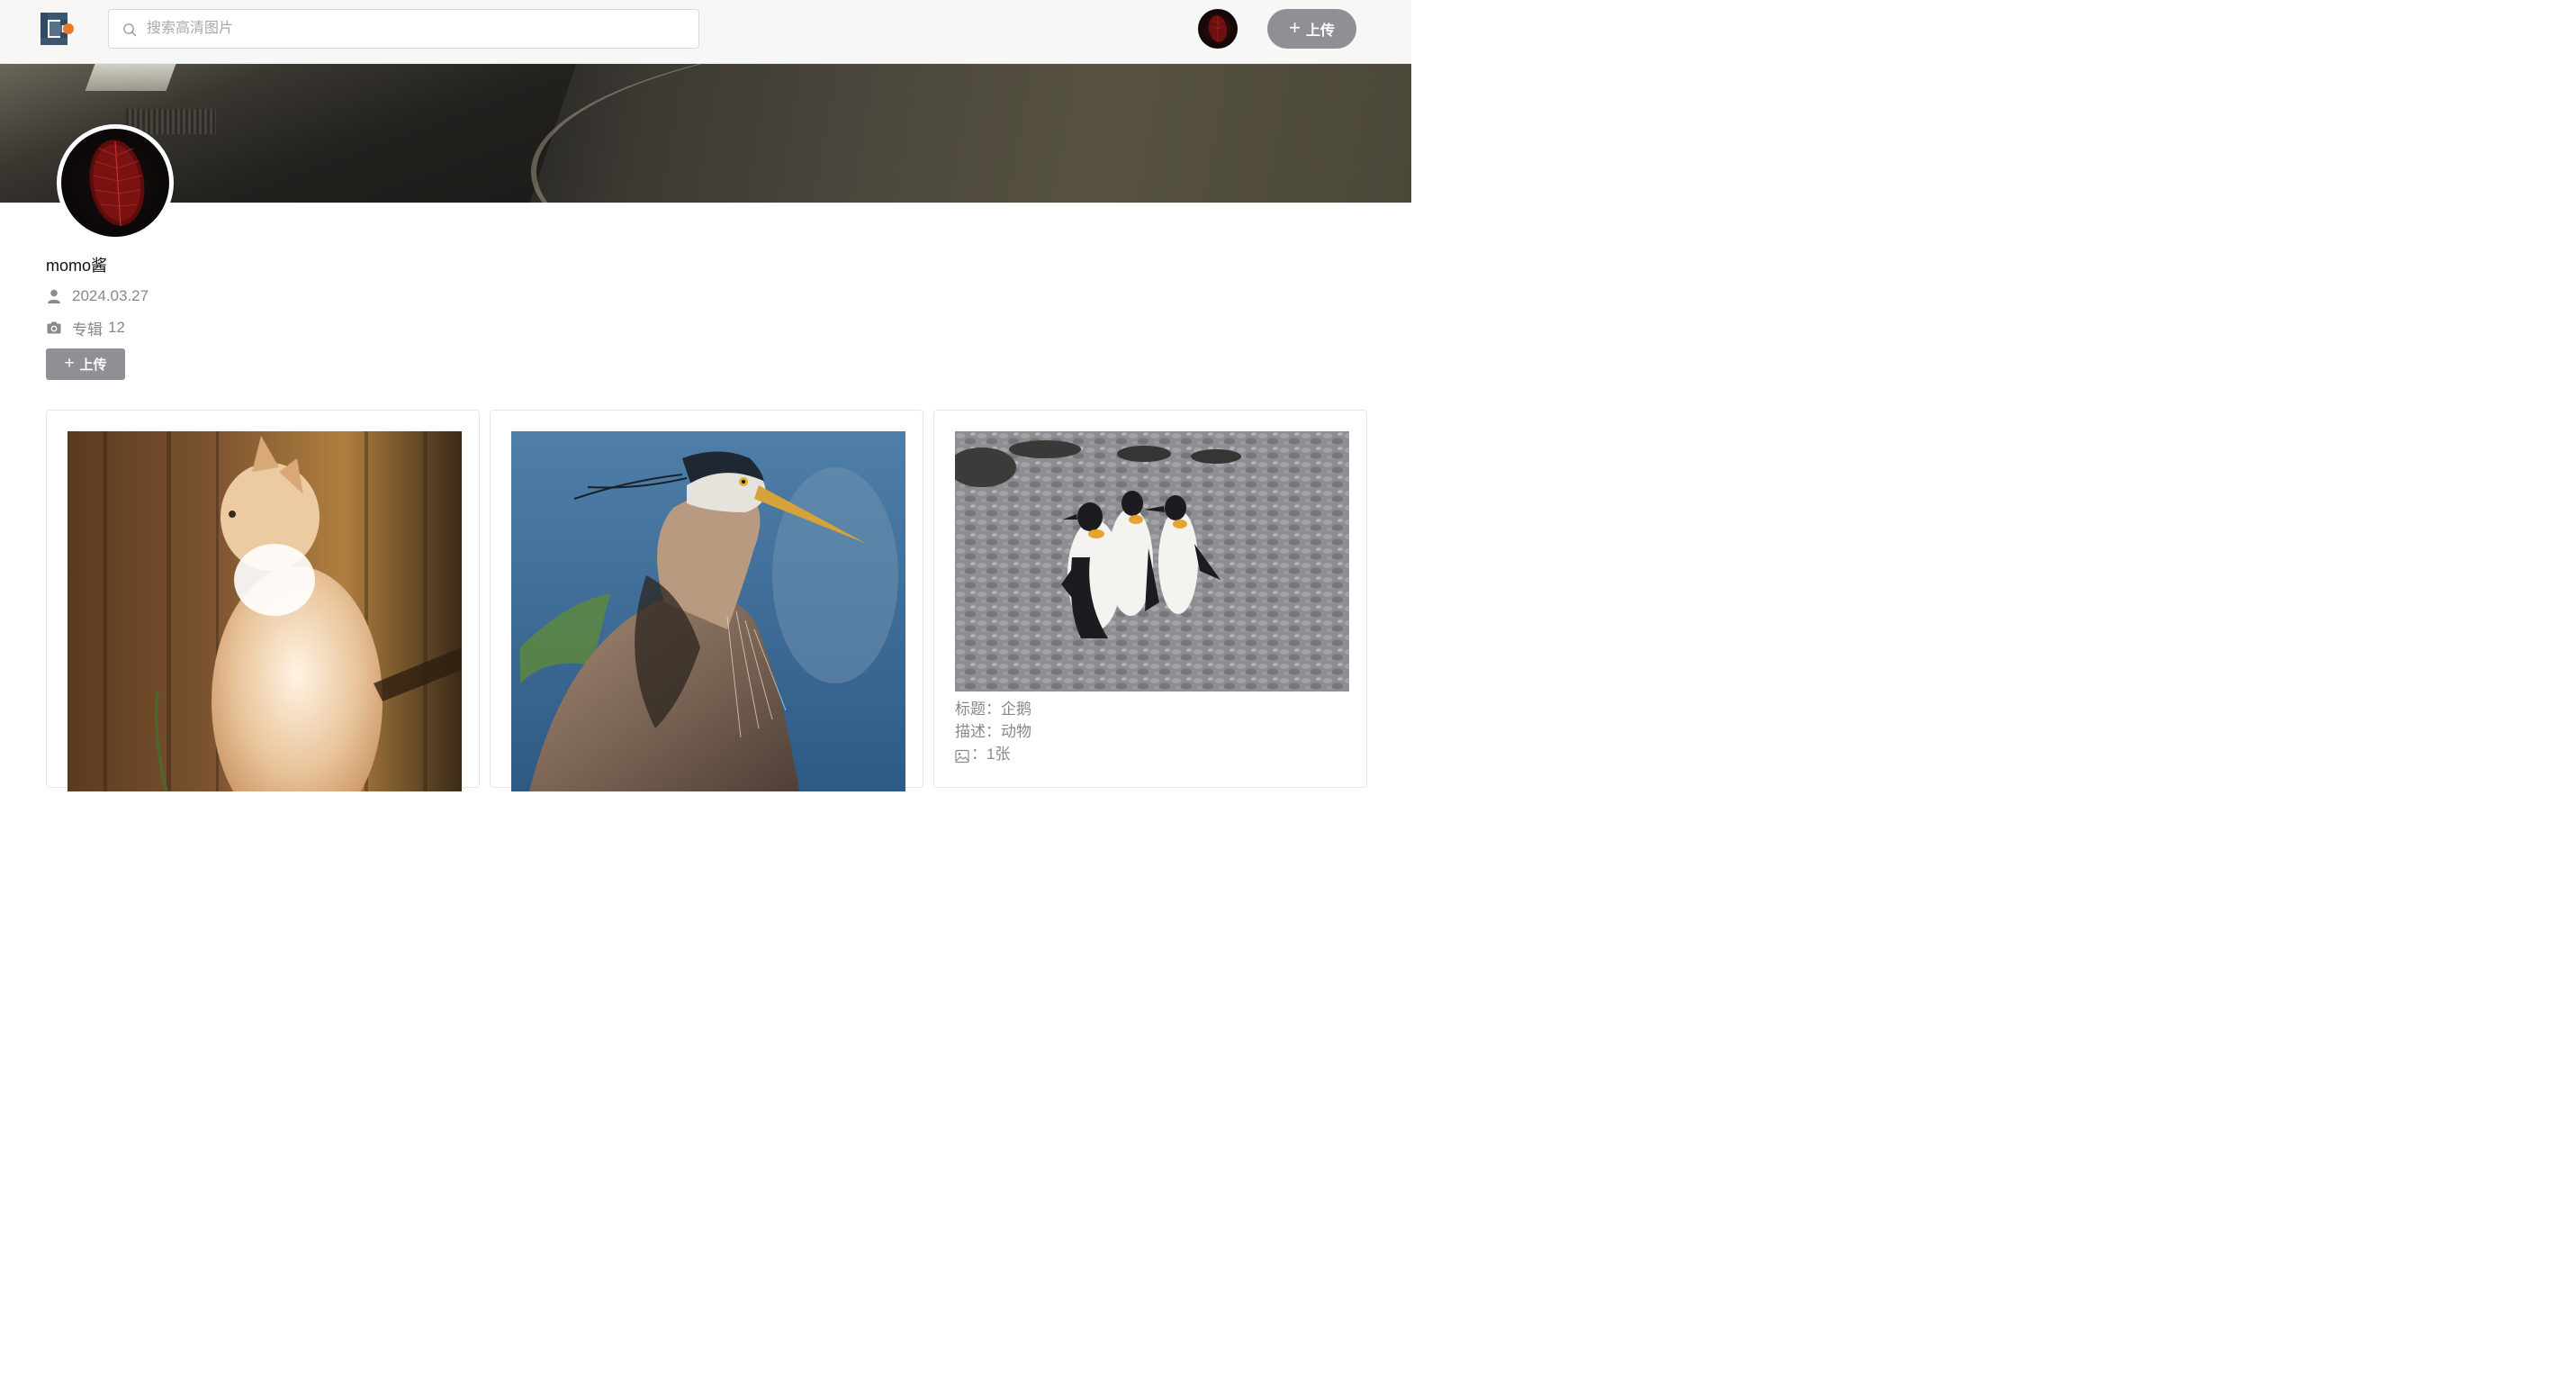 Image resolution: width=2576 pixels, height=1392 pixels. What do you see at coordinates (705, 32) in the screenshot?
I see `top-bar: + 上传` at bounding box center [705, 32].